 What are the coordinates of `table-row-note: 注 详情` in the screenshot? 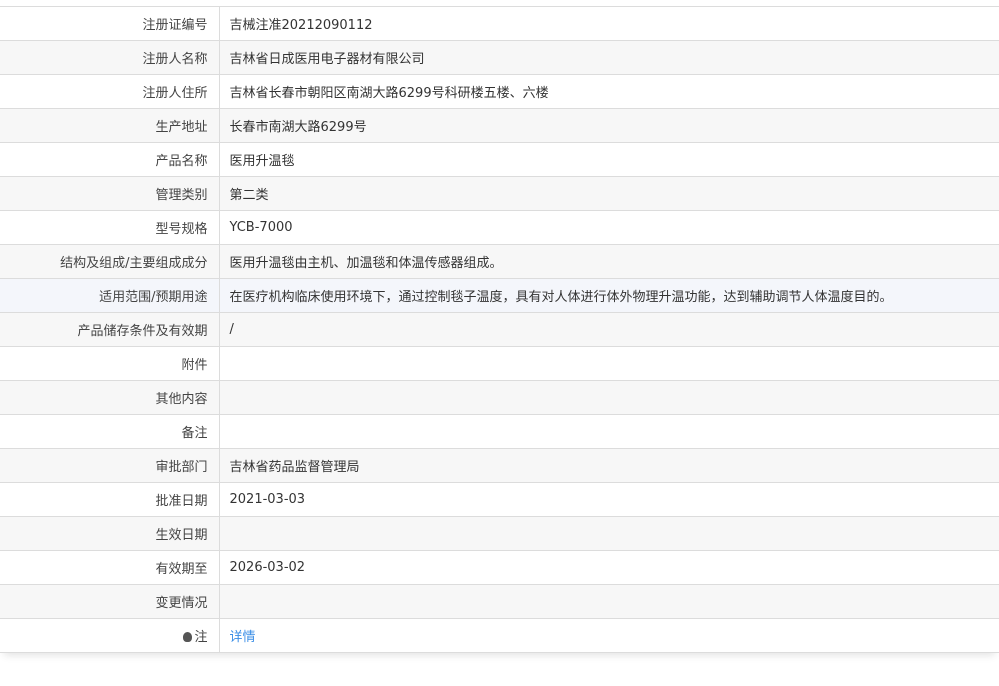 It's located at (499, 635).